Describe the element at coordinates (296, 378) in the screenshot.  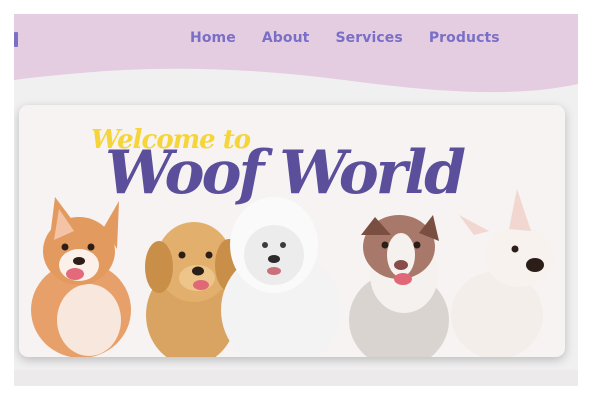
I see `page-bottom-strip` at that location.